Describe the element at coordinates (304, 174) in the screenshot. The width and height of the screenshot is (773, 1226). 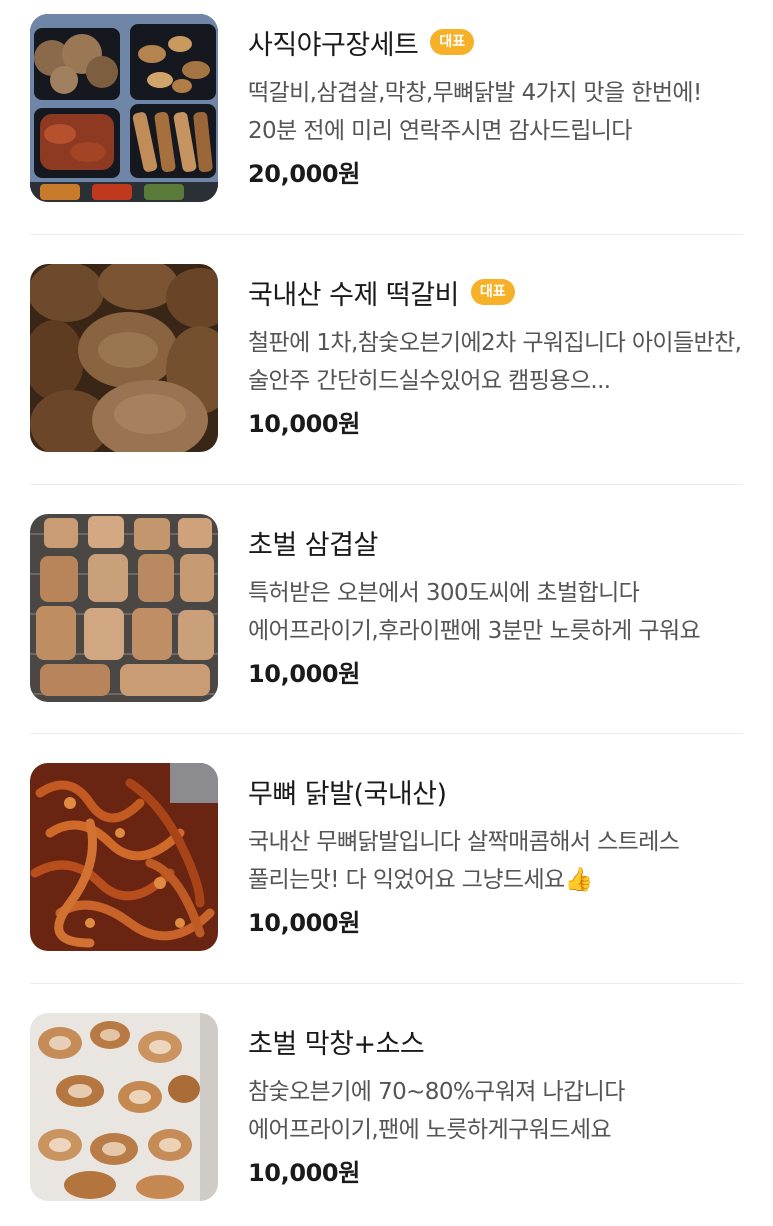
I see `menu-item-price: 20,000원` at that location.